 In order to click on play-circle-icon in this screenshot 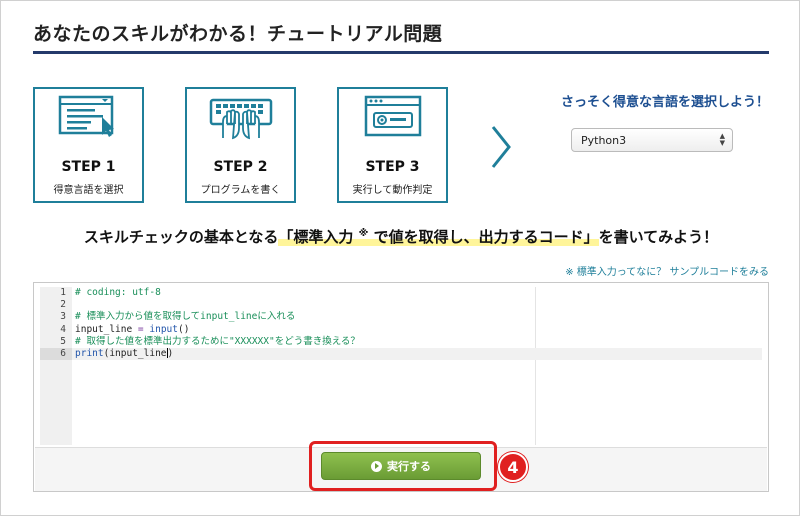, I will do `click(376, 466)`.